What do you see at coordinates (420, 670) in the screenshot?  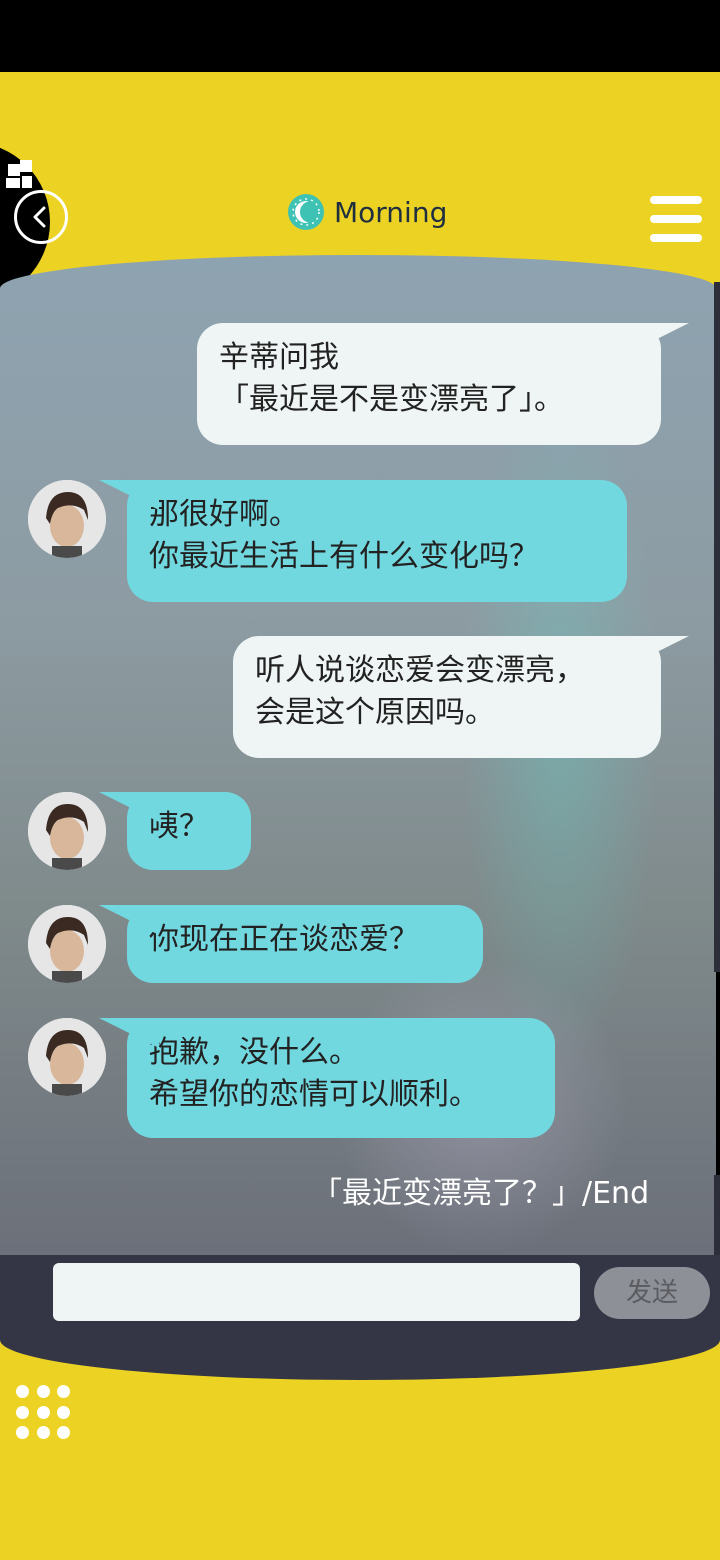 I see `message-line: 听人说谈恋爱会变漂亮，` at bounding box center [420, 670].